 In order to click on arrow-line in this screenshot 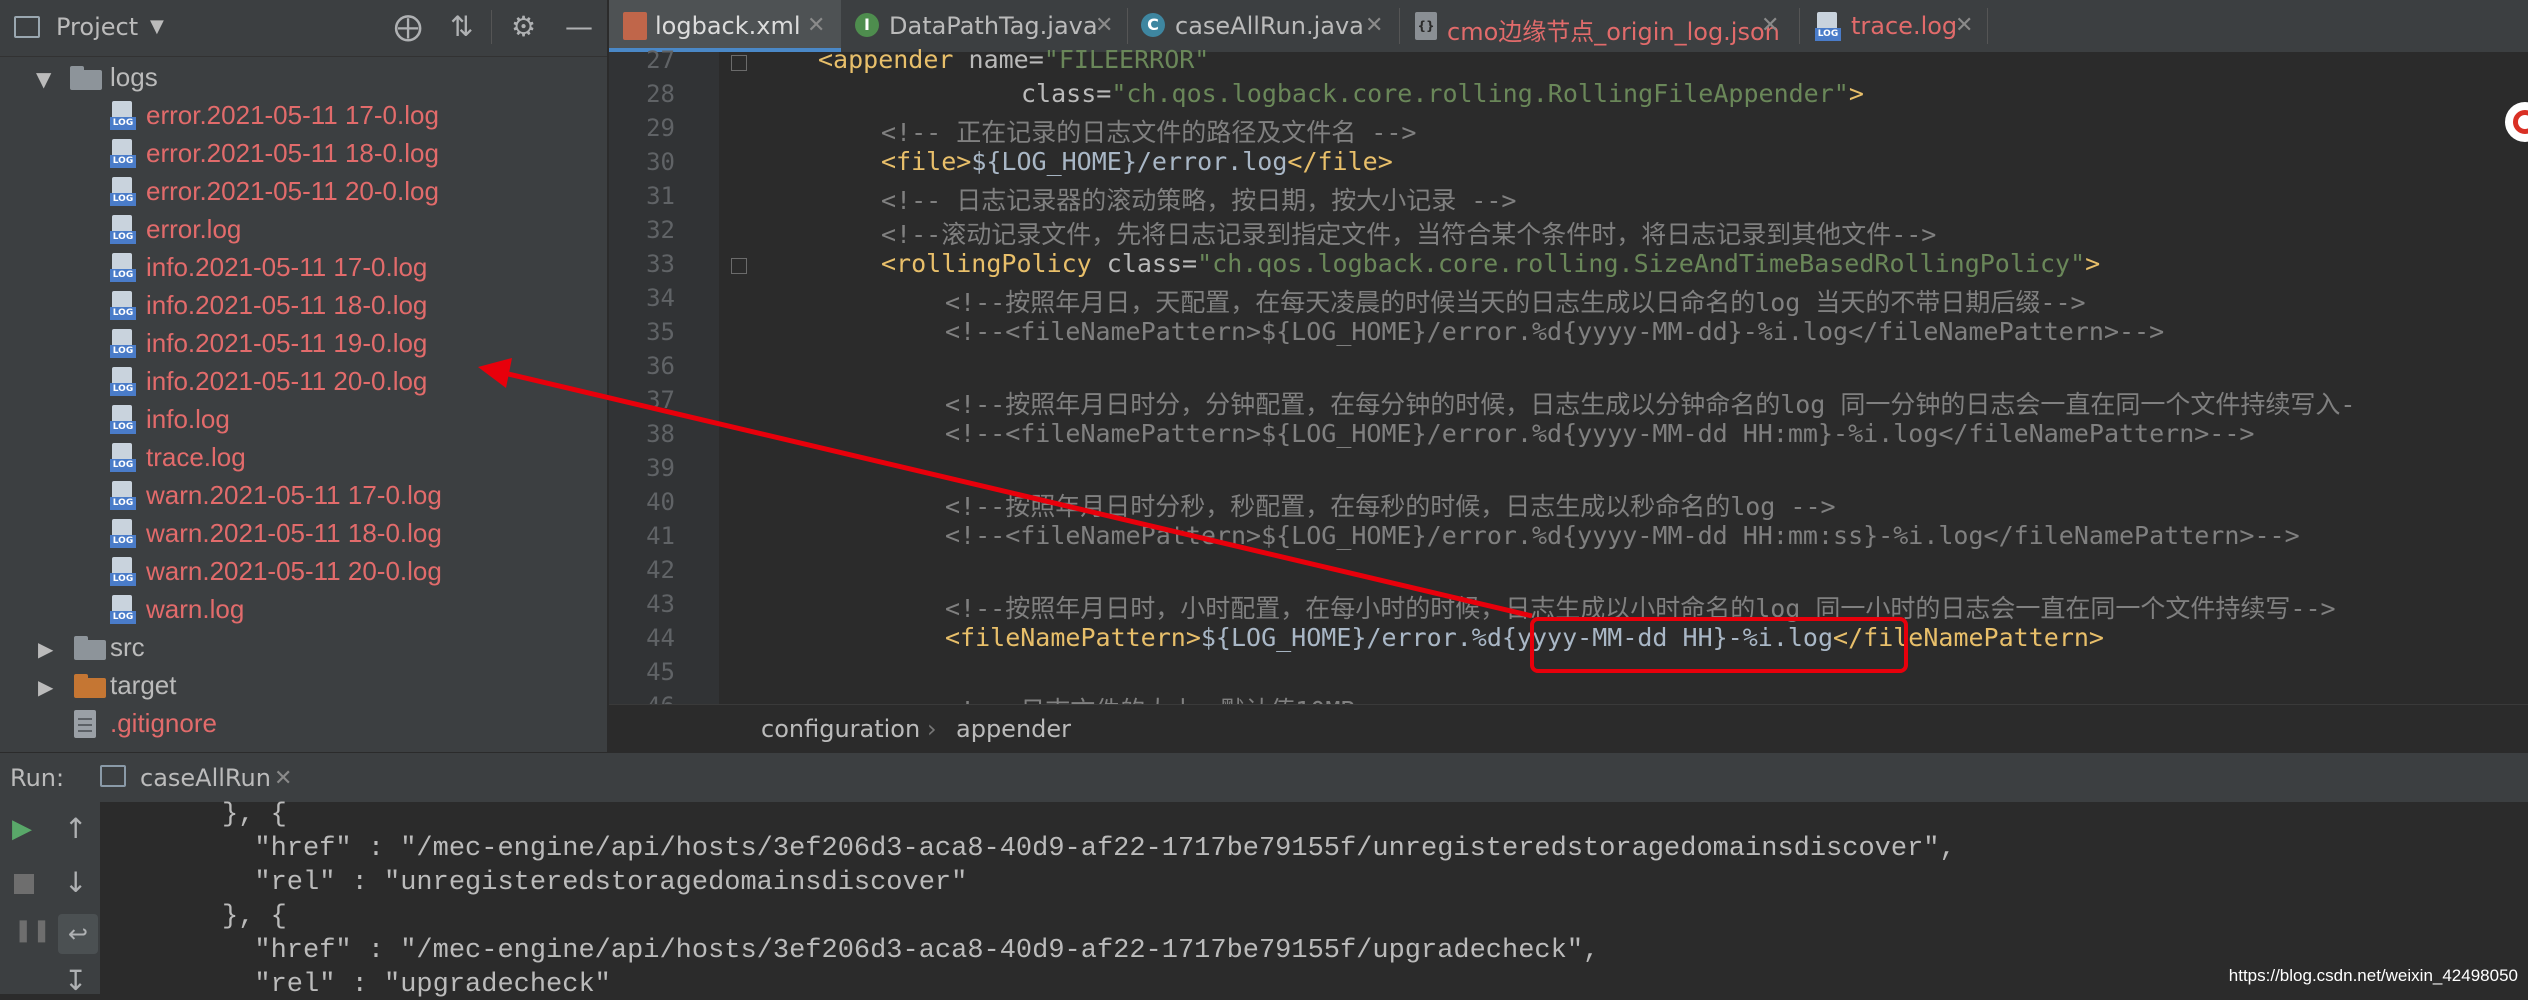, I will do `click(1016, 494)`.